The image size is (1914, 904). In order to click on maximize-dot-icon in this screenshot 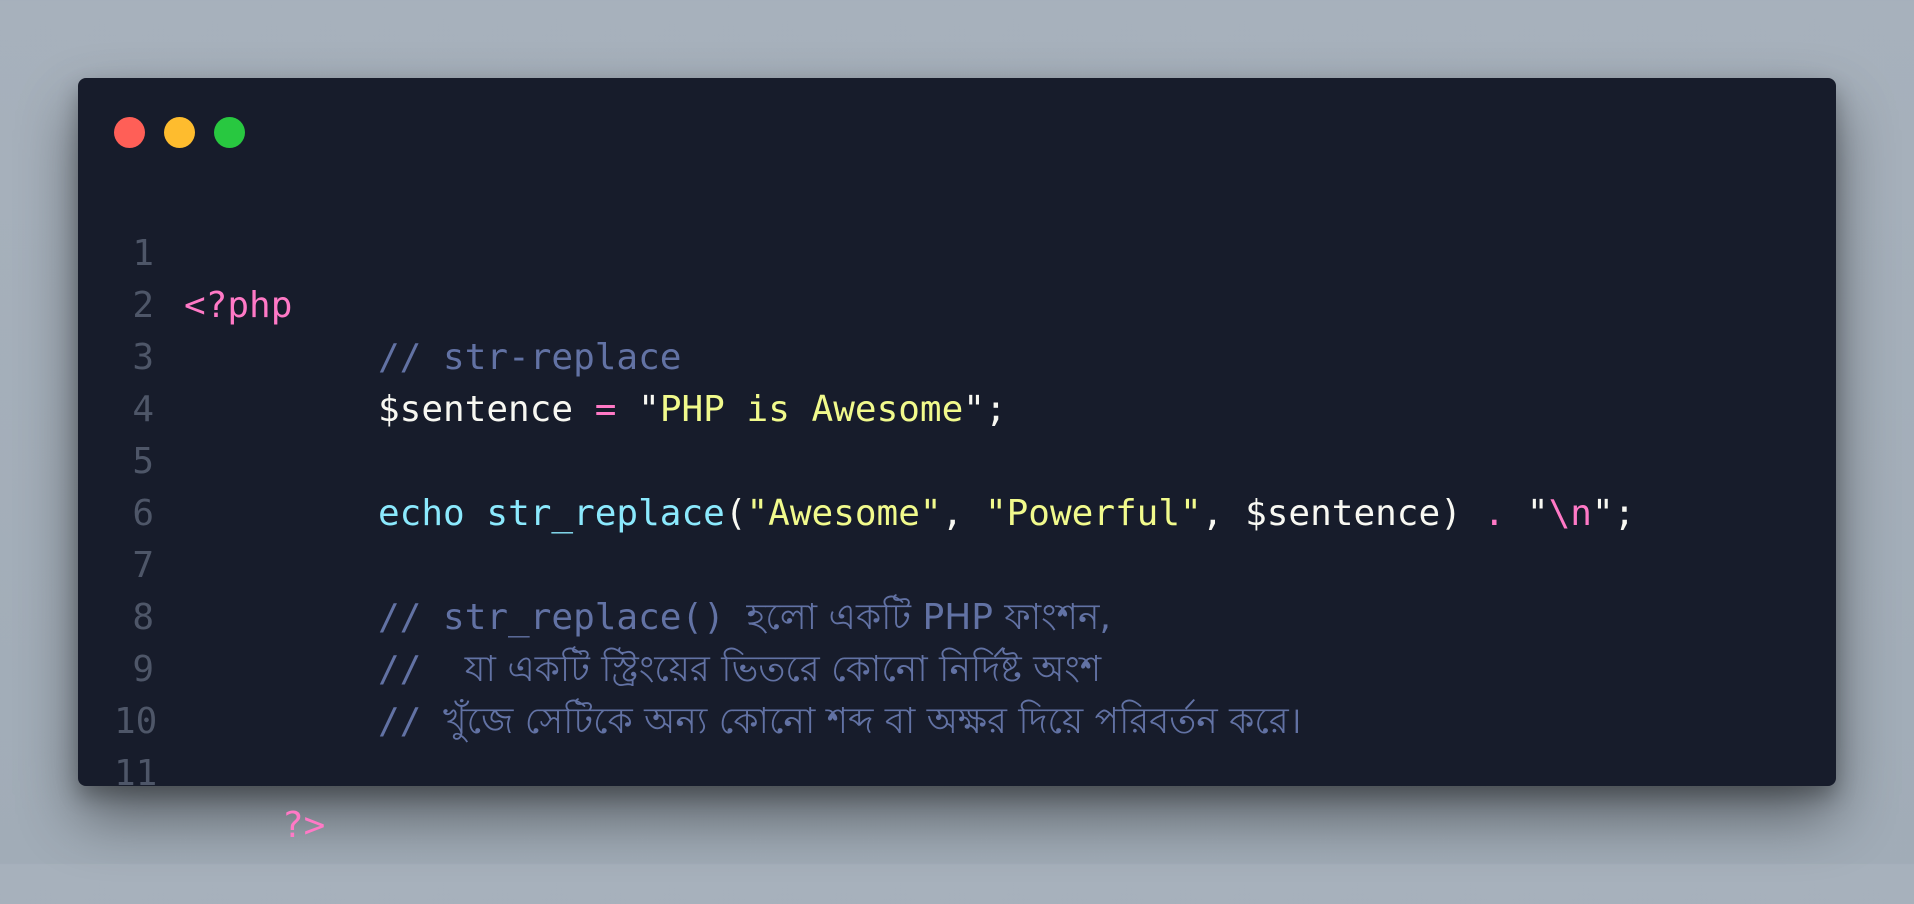, I will do `click(229, 132)`.